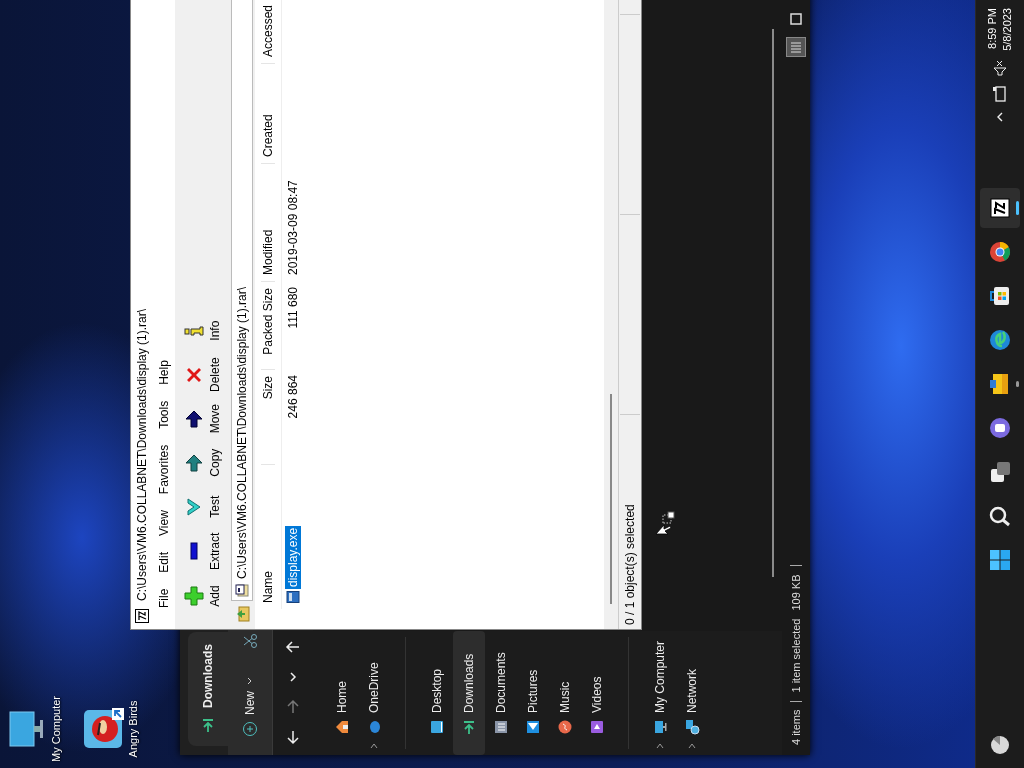  I want to click on toolbar-button: Copy, so click(202, 462).